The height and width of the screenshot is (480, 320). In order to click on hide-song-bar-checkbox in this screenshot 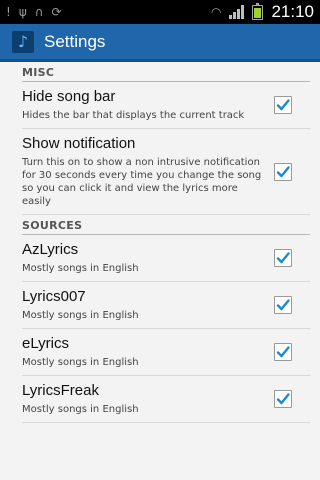, I will do `click(283, 105)`.